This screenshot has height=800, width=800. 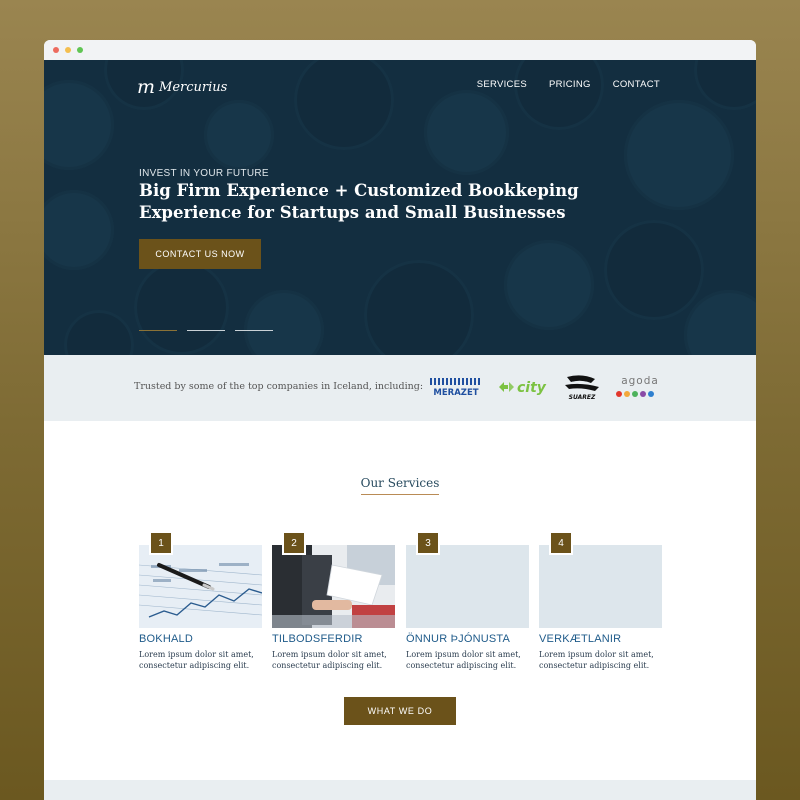 I want to click on svg-text: agoda, so click(x=640, y=381).